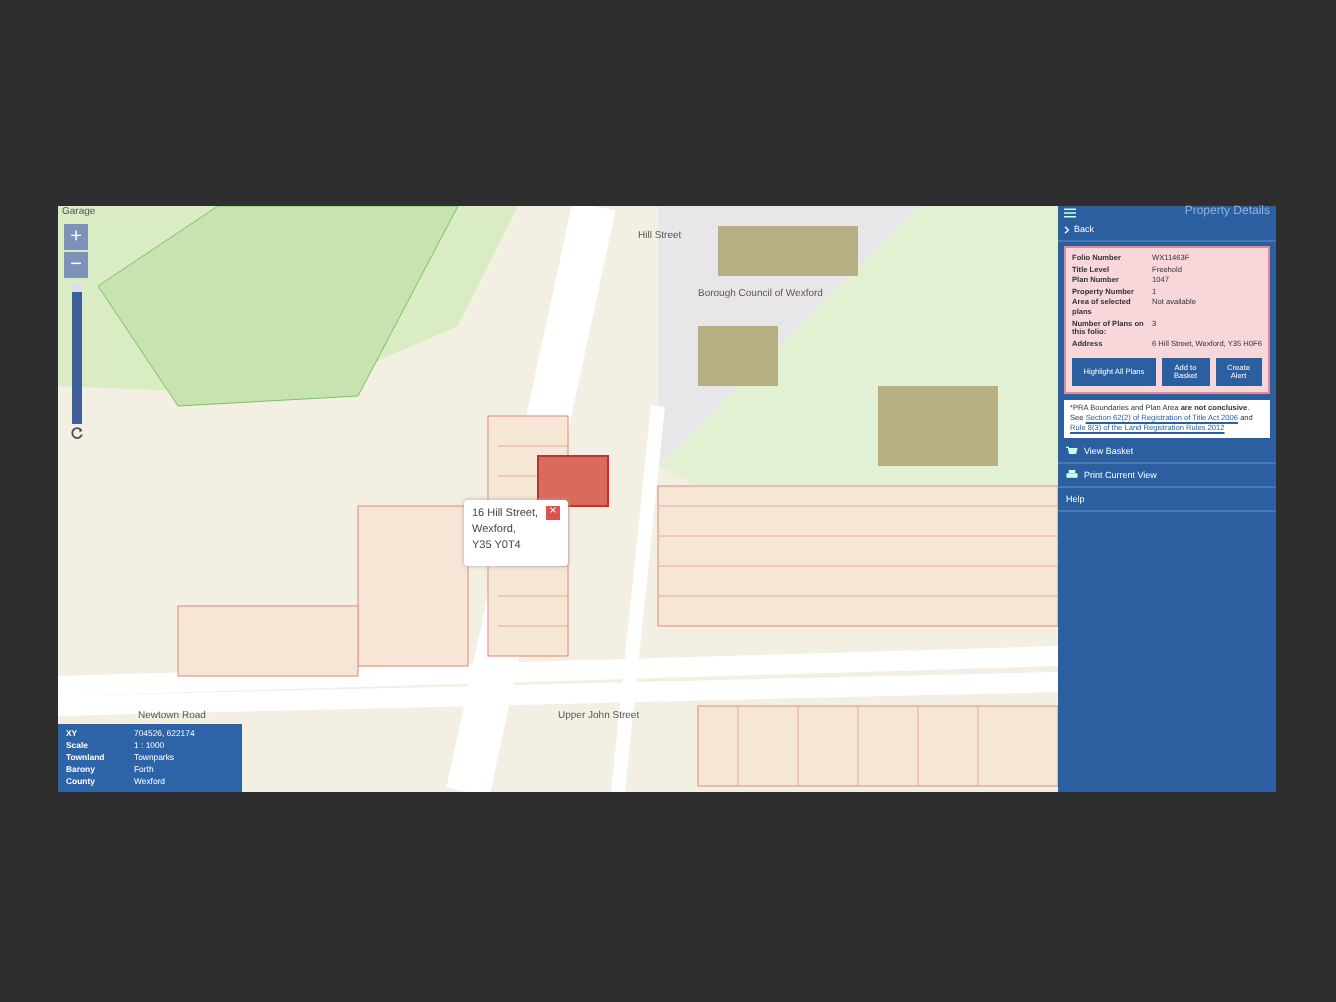 The width and height of the screenshot is (1336, 1002). What do you see at coordinates (76, 433) in the screenshot?
I see `refresh-icon` at bounding box center [76, 433].